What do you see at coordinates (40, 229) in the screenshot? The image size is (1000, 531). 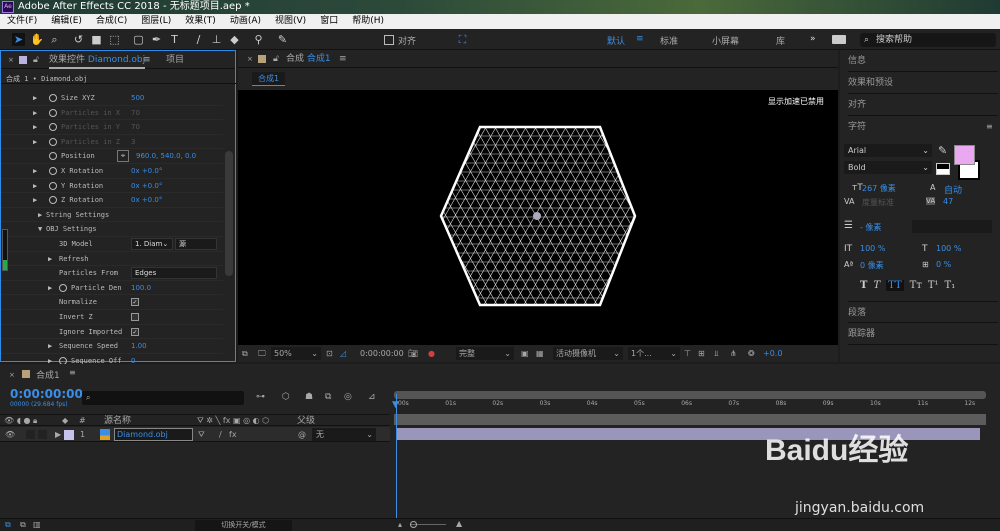 I see `expand-down-arrow-icon: ▼` at bounding box center [40, 229].